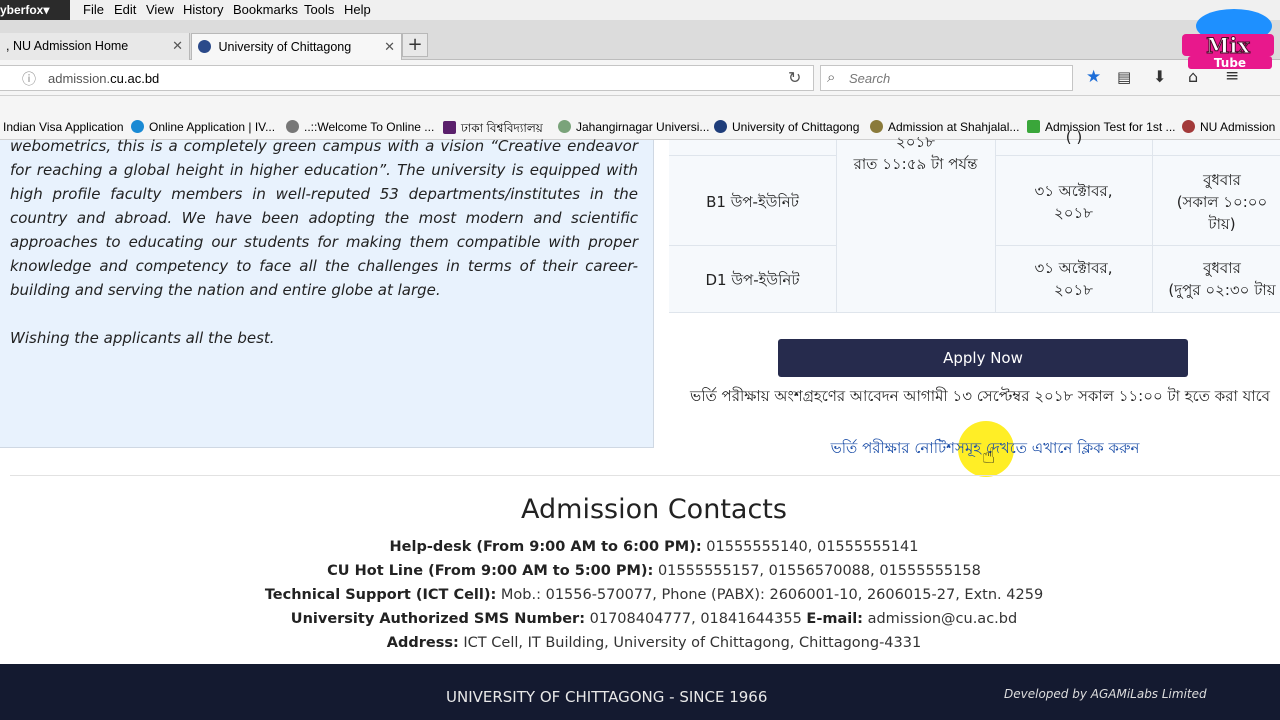 The height and width of the screenshot is (720, 1280). I want to click on tab-label: University of Chittagong, so click(285, 47).